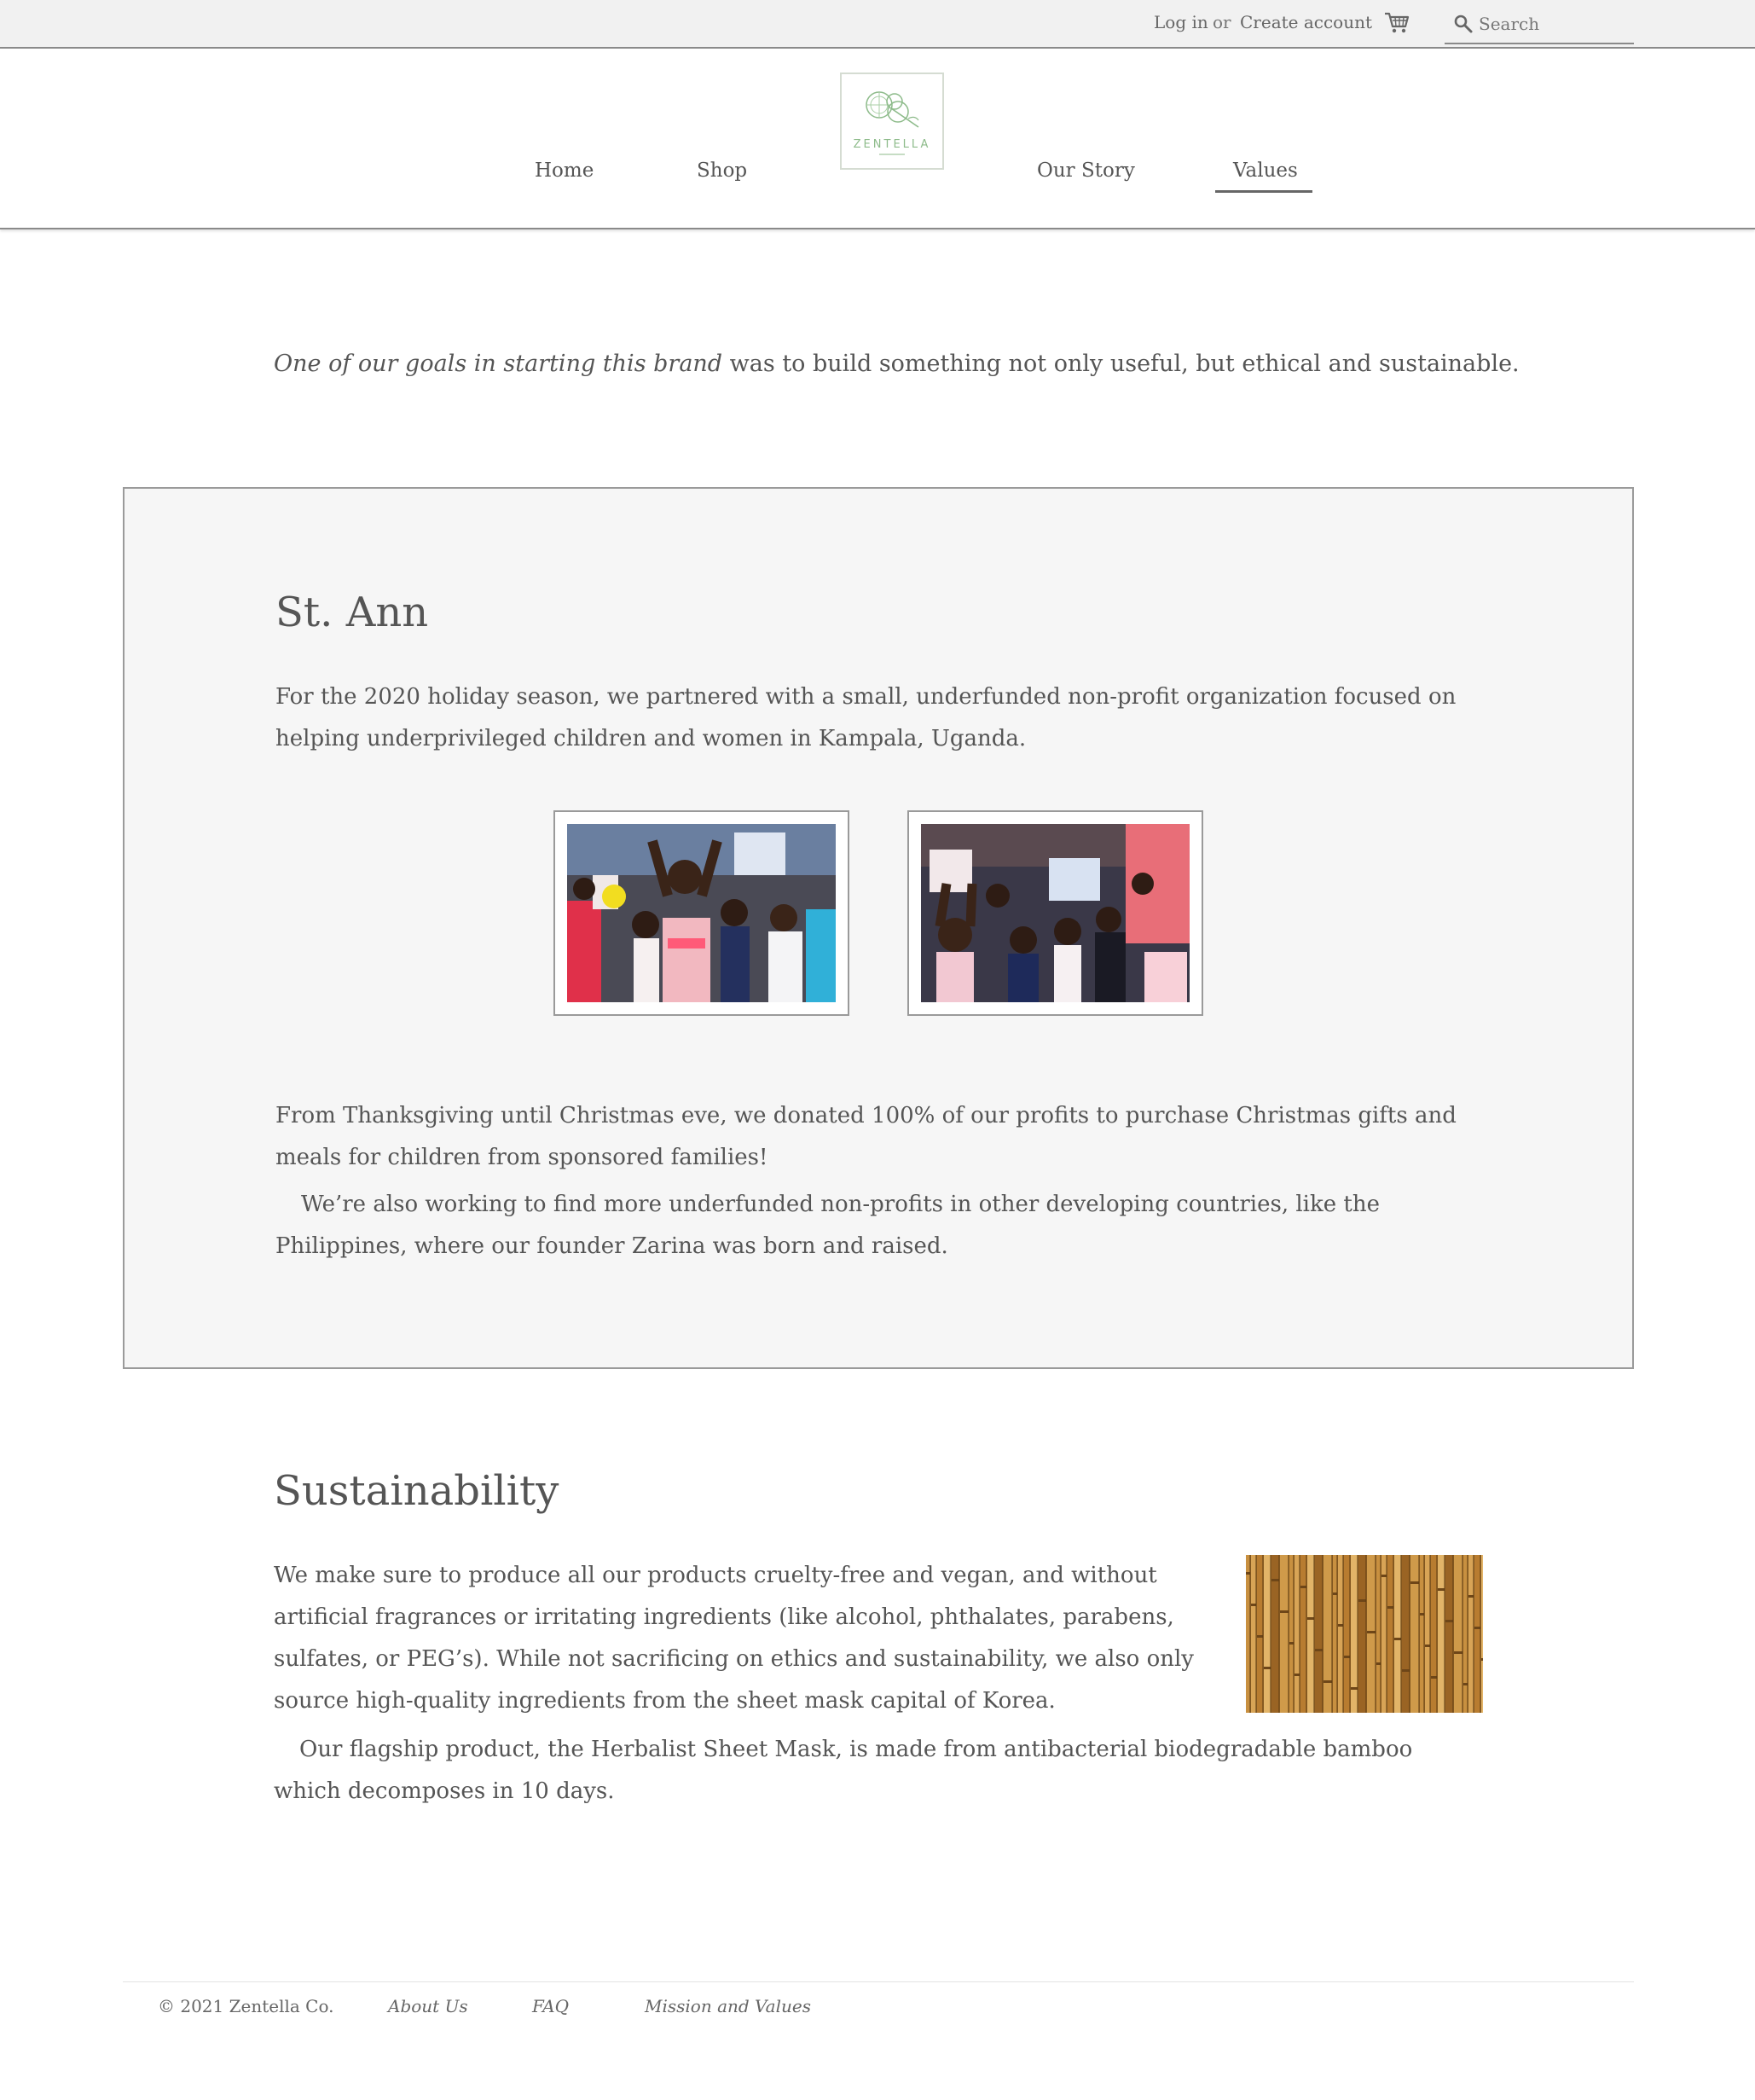 This screenshot has height=2100, width=1755. What do you see at coordinates (893, 144) in the screenshot?
I see `logo-text: ZENTELLA` at bounding box center [893, 144].